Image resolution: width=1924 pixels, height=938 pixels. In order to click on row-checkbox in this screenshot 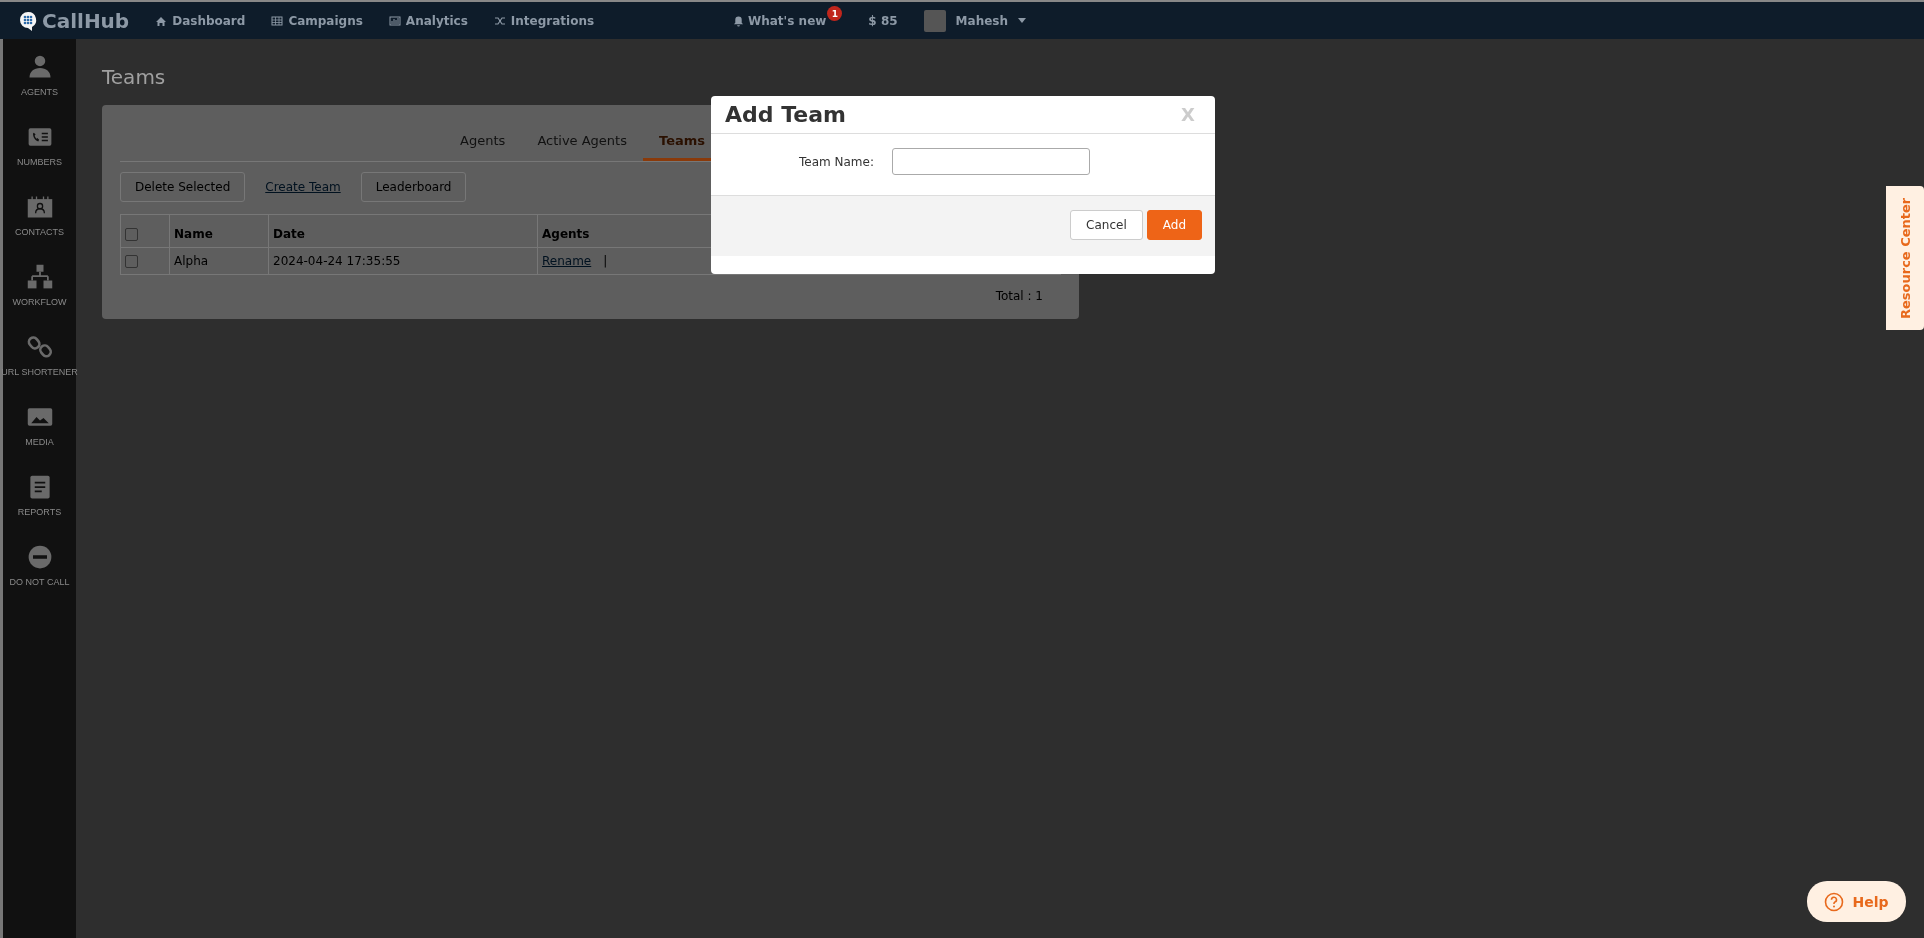, I will do `click(131, 261)`.